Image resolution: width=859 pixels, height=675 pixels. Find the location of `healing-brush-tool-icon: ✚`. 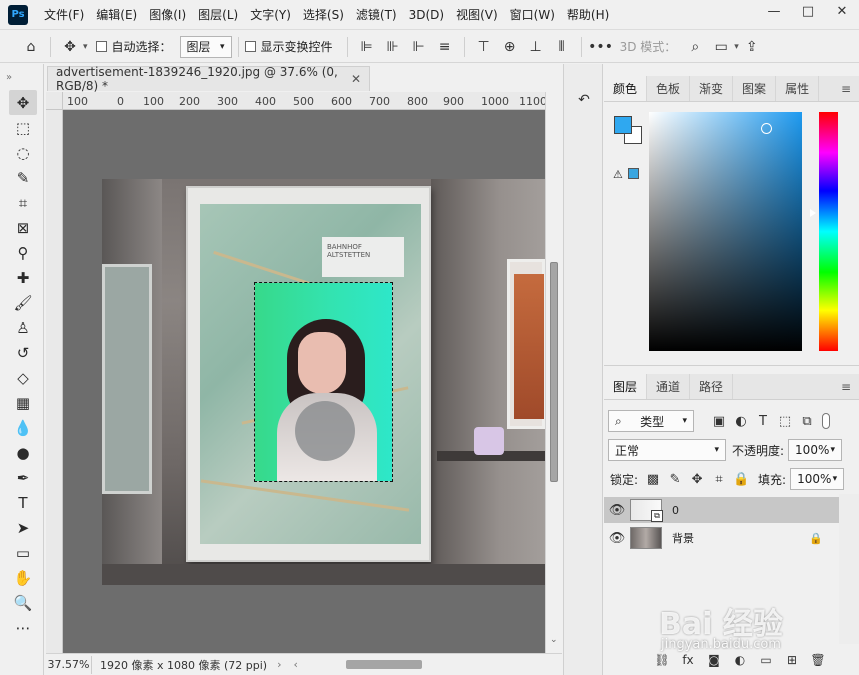

healing-brush-tool-icon: ✚ is located at coordinates (23, 277).